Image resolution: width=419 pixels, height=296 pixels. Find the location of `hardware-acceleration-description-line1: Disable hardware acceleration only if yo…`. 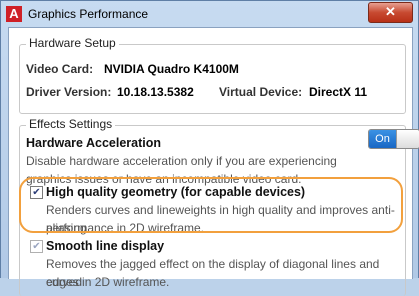

hardware-acceleration-description-line1: Disable hardware acceleration only if yo… is located at coordinates (181, 161).